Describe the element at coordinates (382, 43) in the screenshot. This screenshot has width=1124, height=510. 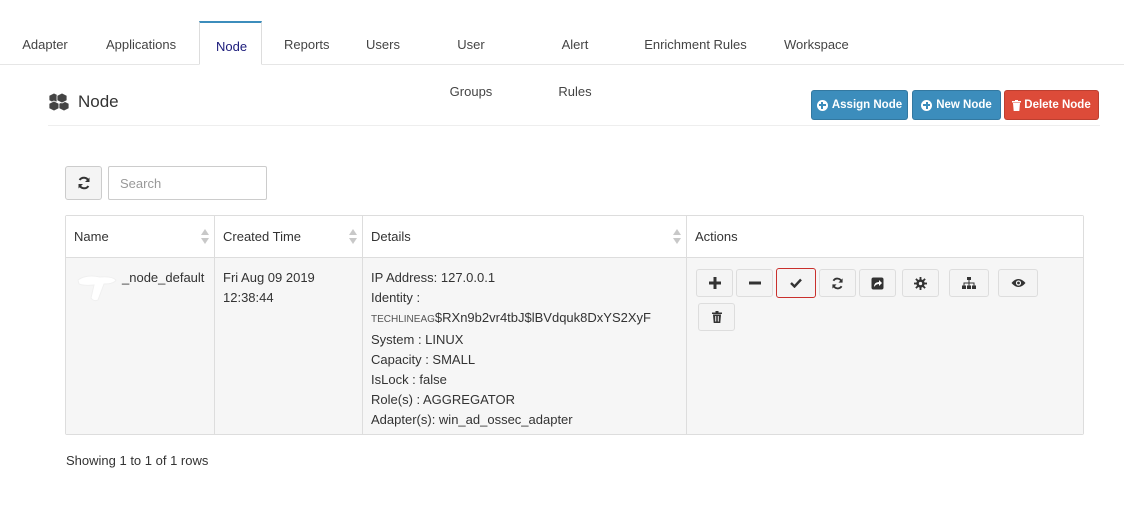
I see `tab-users: Users` at that location.